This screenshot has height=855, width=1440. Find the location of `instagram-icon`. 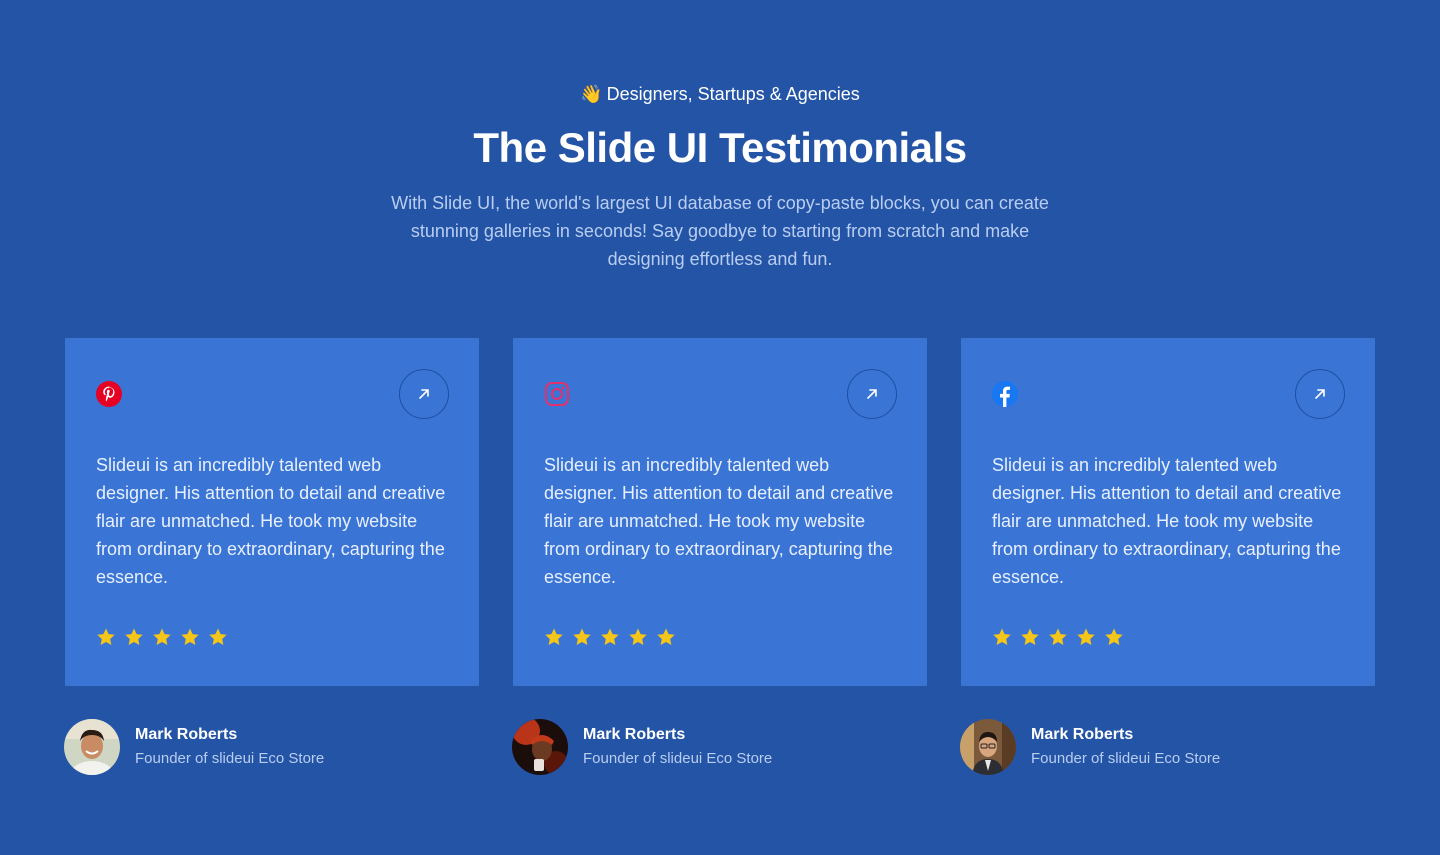

instagram-icon is located at coordinates (557, 394).